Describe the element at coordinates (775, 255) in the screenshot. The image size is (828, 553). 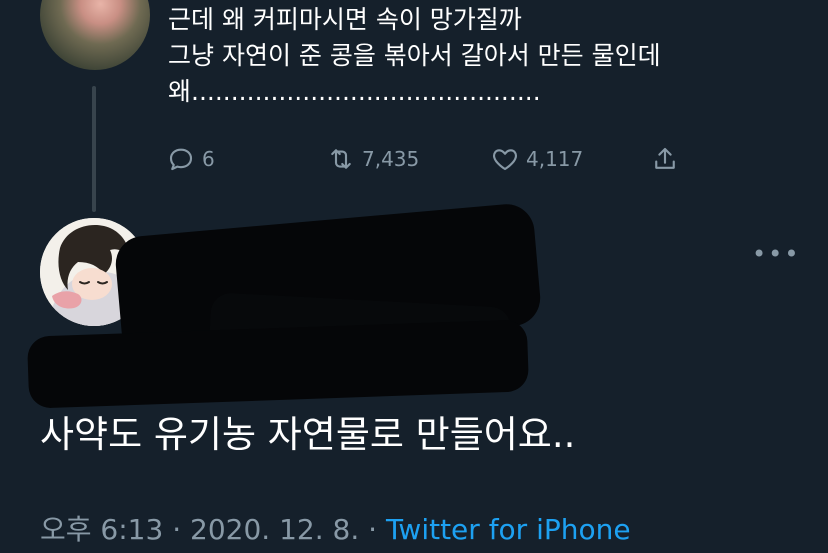
I see `more-icon: •••` at that location.